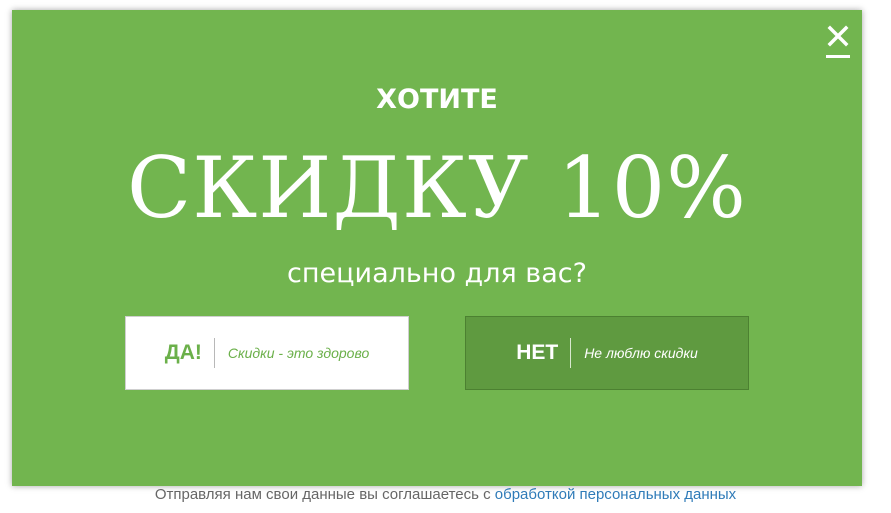  What do you see at coordinates (437, 273) in the screenshot?
I see `subtitle: специально для вас?` at bounding box center [437, 273].